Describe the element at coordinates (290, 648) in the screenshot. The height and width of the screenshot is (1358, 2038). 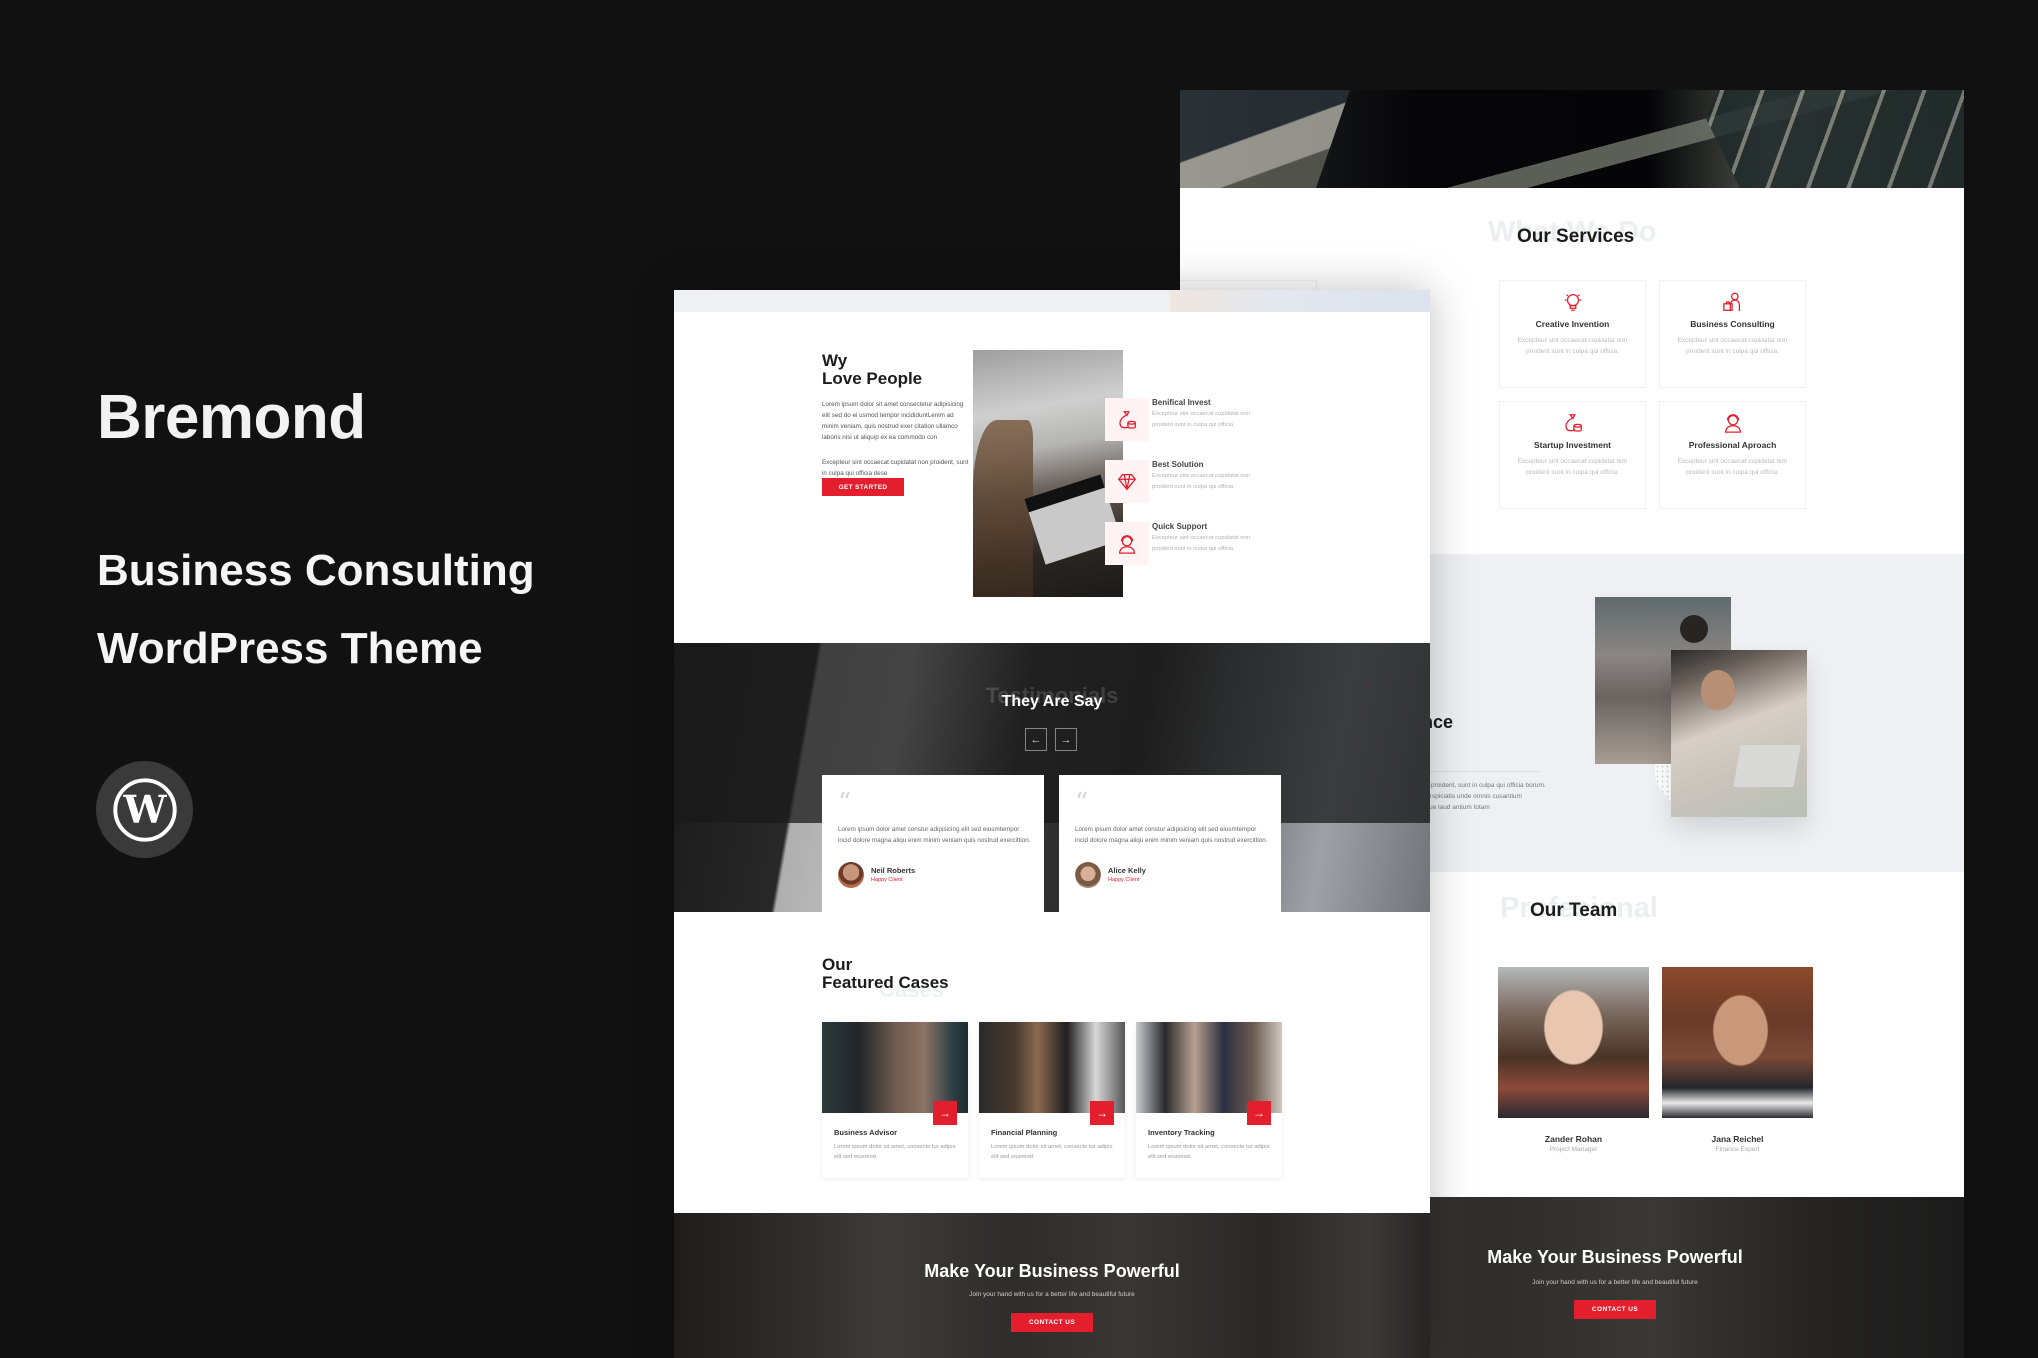
I see `subtitle-line-2: WordPress Theme` at that location.